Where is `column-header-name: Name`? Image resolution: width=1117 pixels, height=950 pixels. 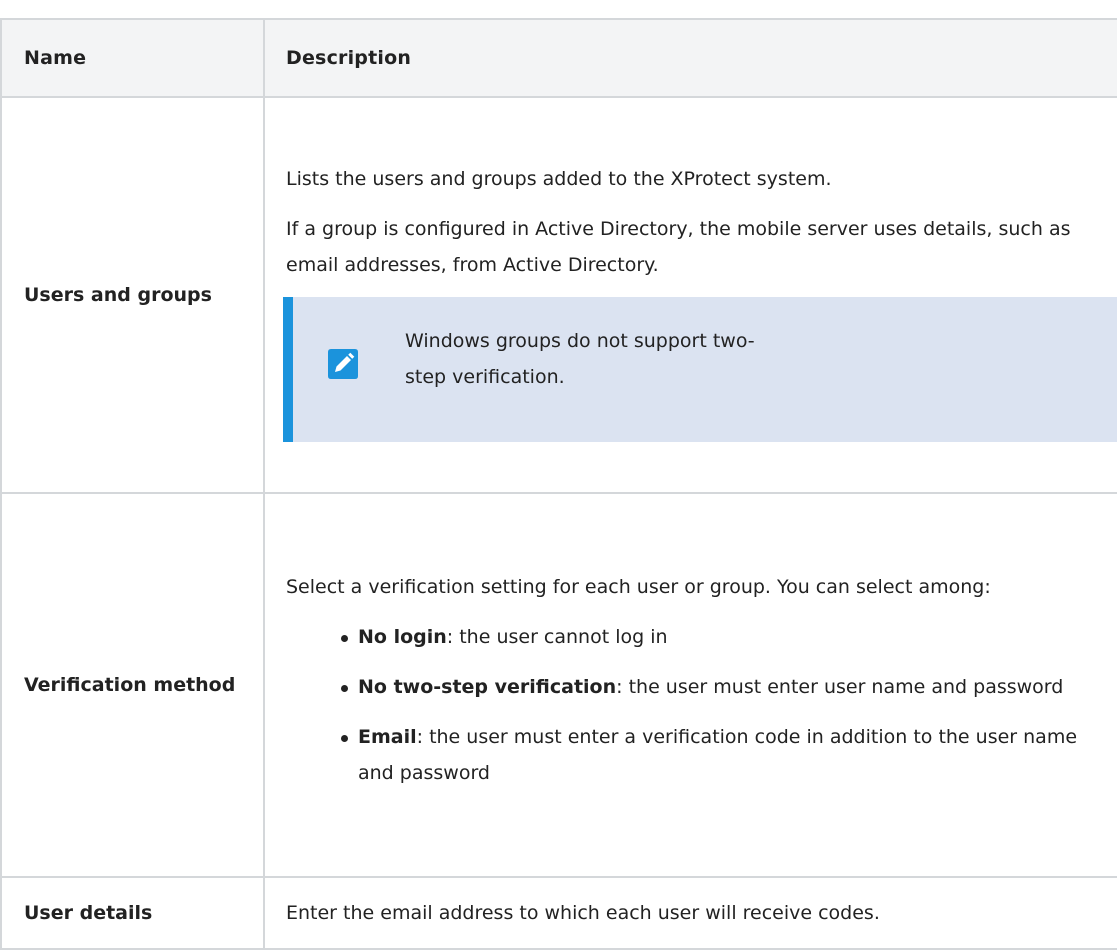
column-header-name: Name is located at coordinates (132, 58).